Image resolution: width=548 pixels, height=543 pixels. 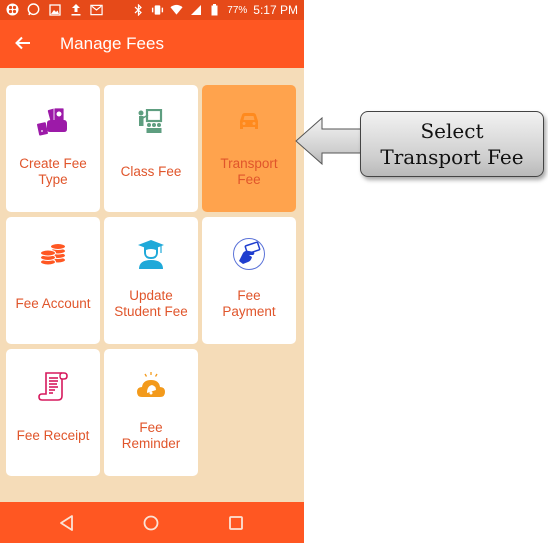 I want to click on tile-label: Update Student Fee, so click(x=151, y=303).